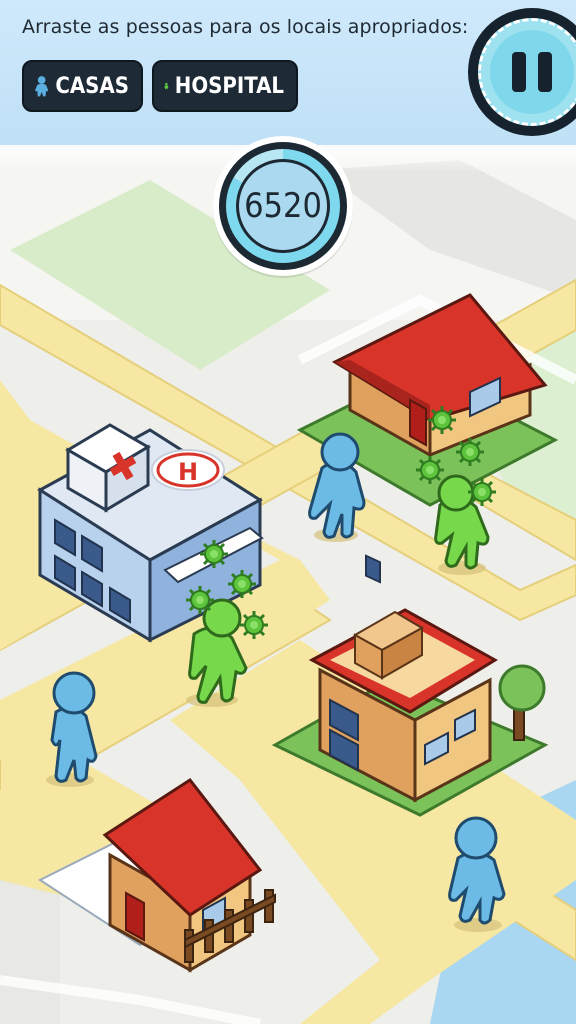  What do you see at coordinates (166, 86) in the screenshot?
I see `green-person-icon` at bounding box center [166, 86].